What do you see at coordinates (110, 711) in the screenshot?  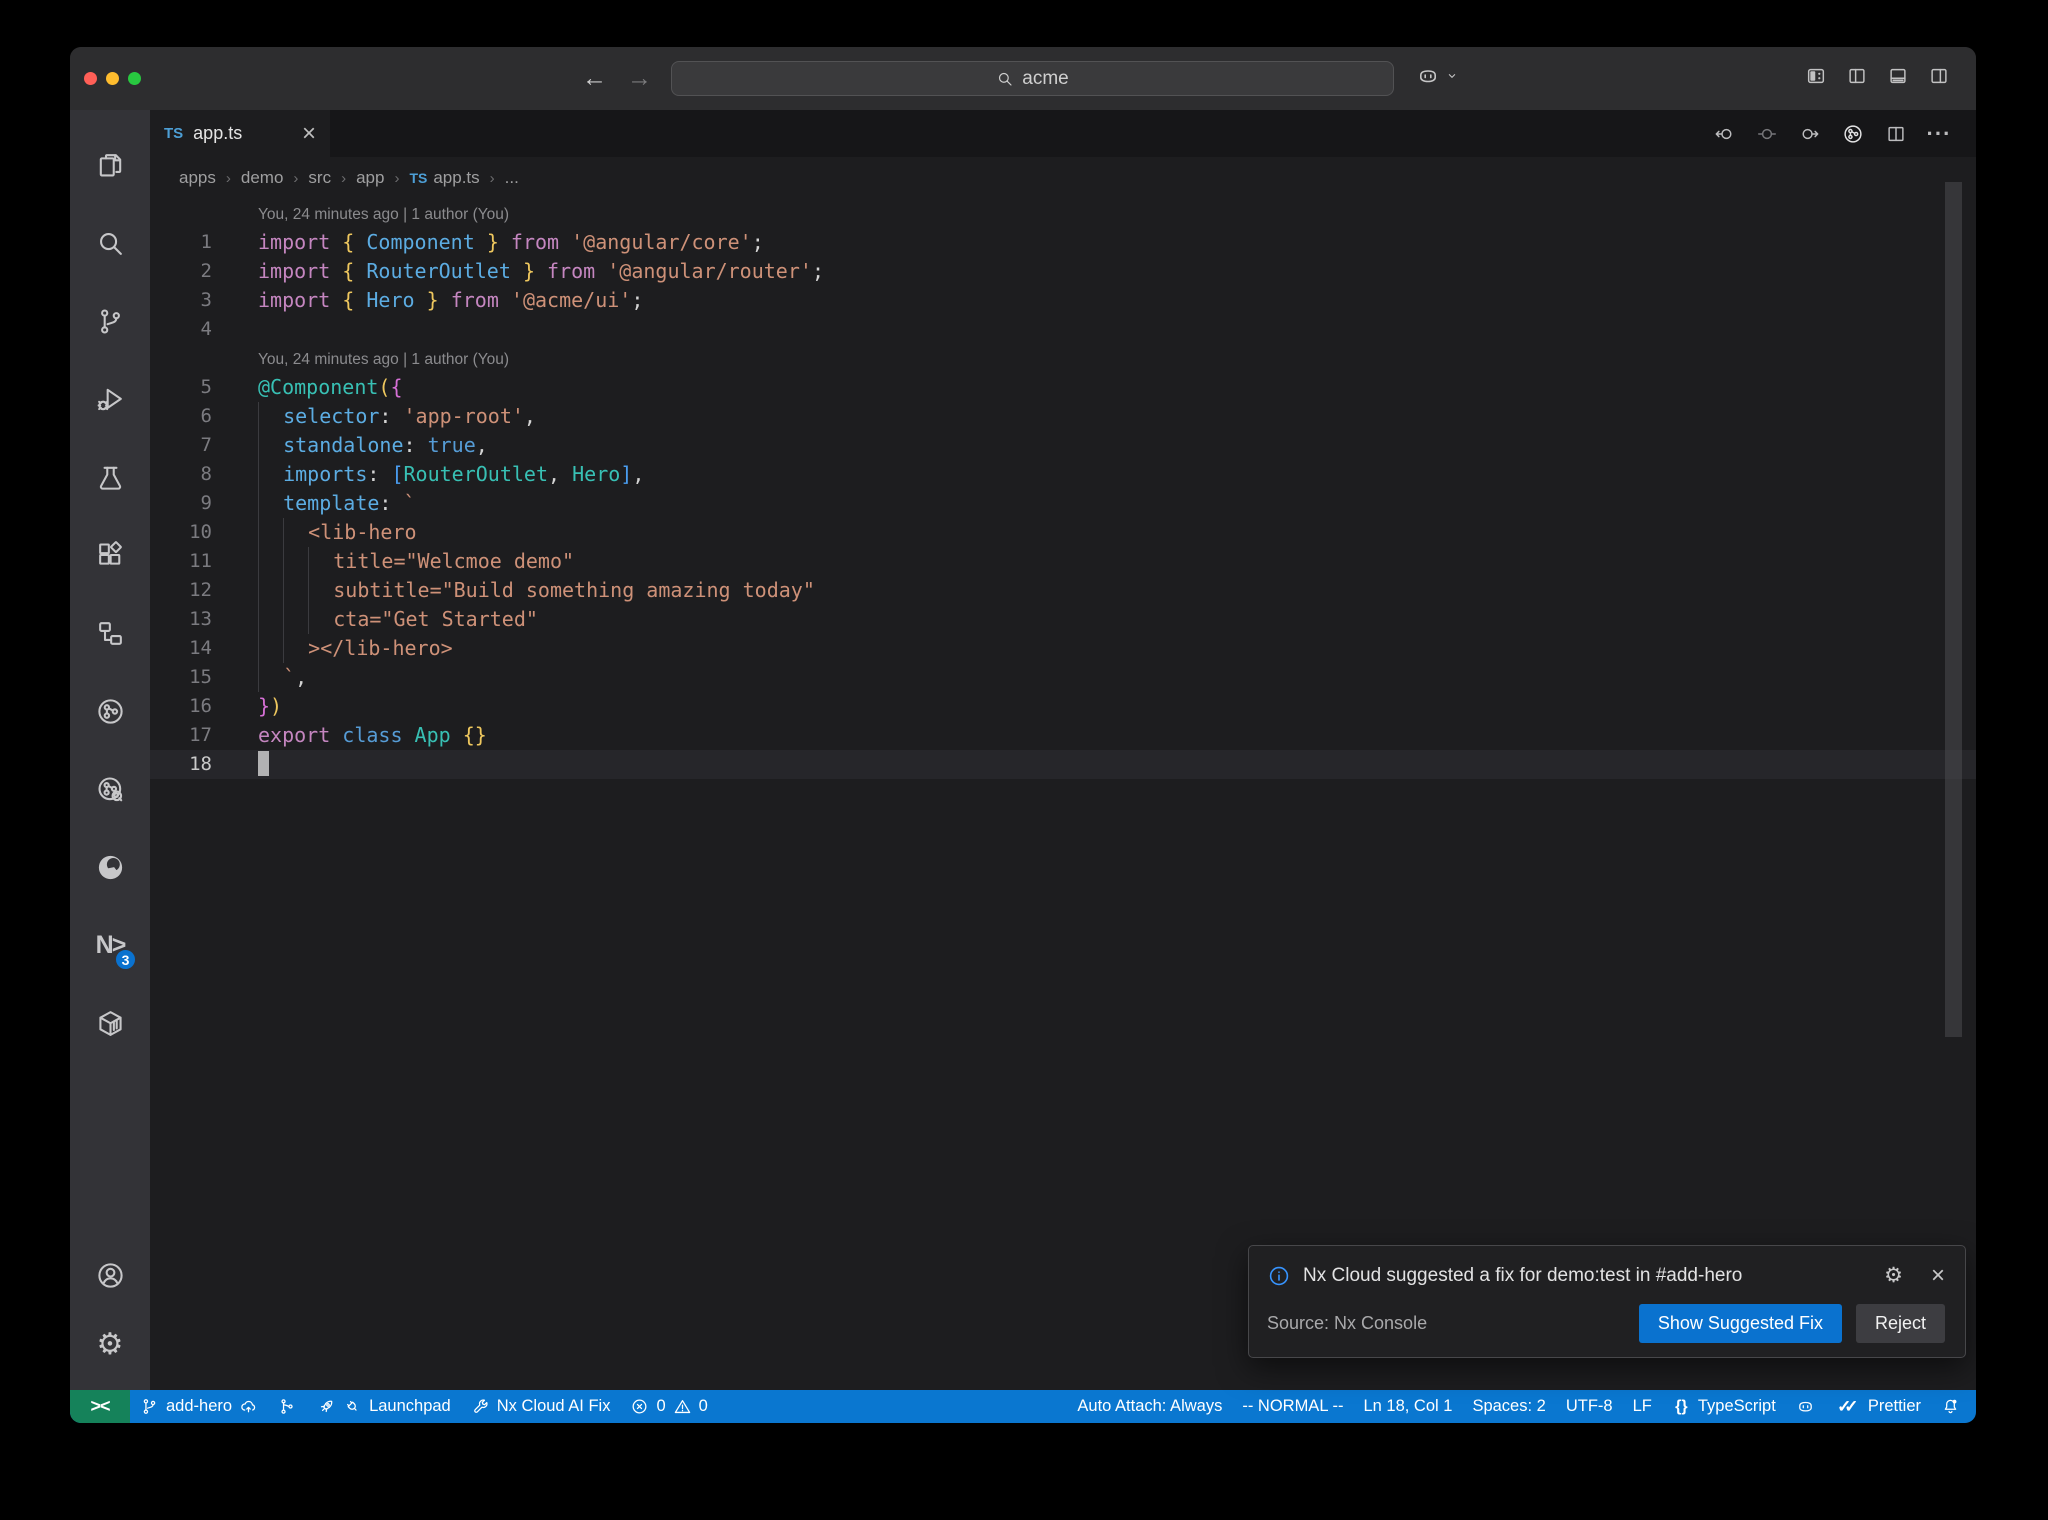 I see `activity-item-nx-console` at bounding box center [110, 711].